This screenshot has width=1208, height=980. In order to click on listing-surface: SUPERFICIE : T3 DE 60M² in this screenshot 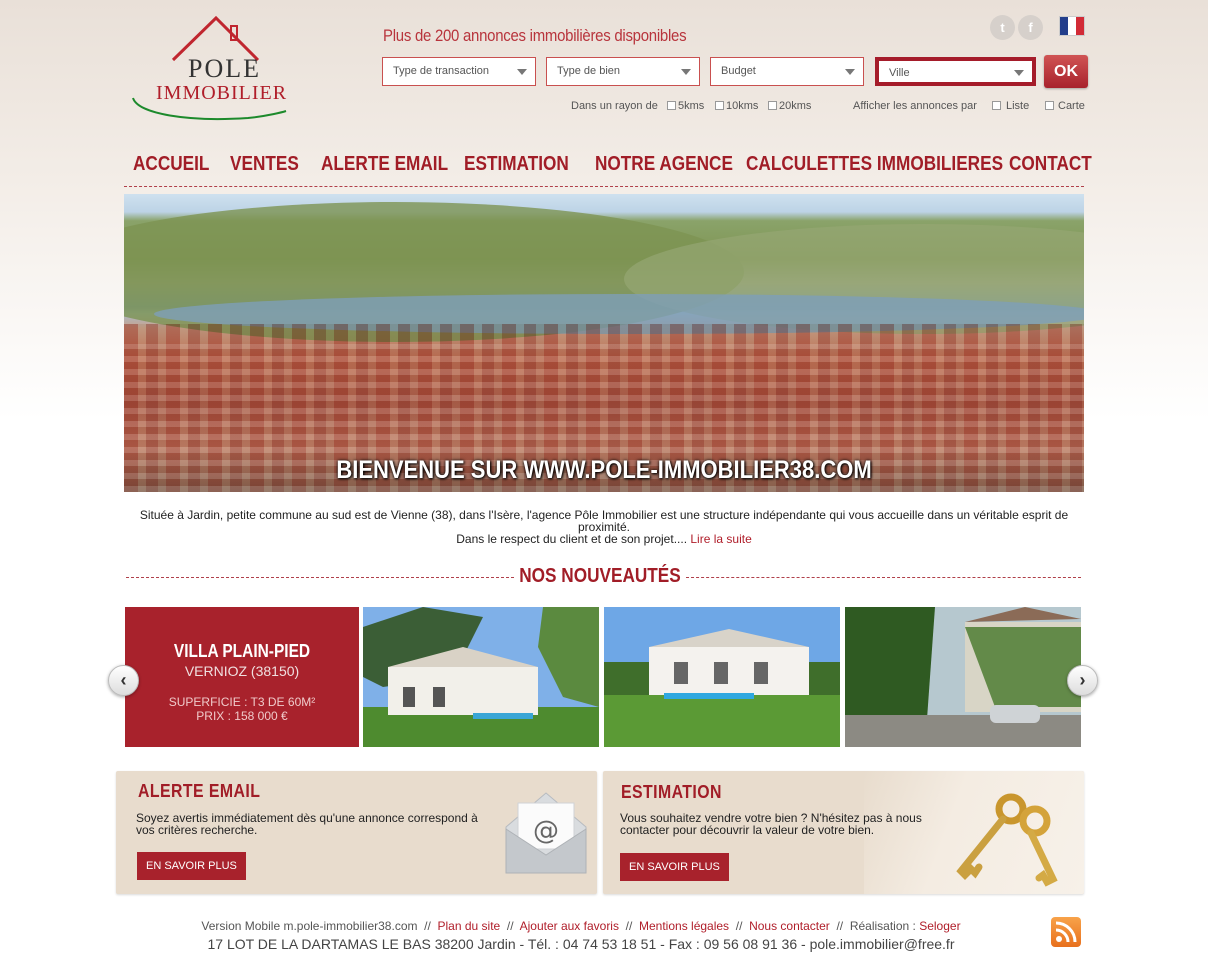, I will do `click(242, 702)`.